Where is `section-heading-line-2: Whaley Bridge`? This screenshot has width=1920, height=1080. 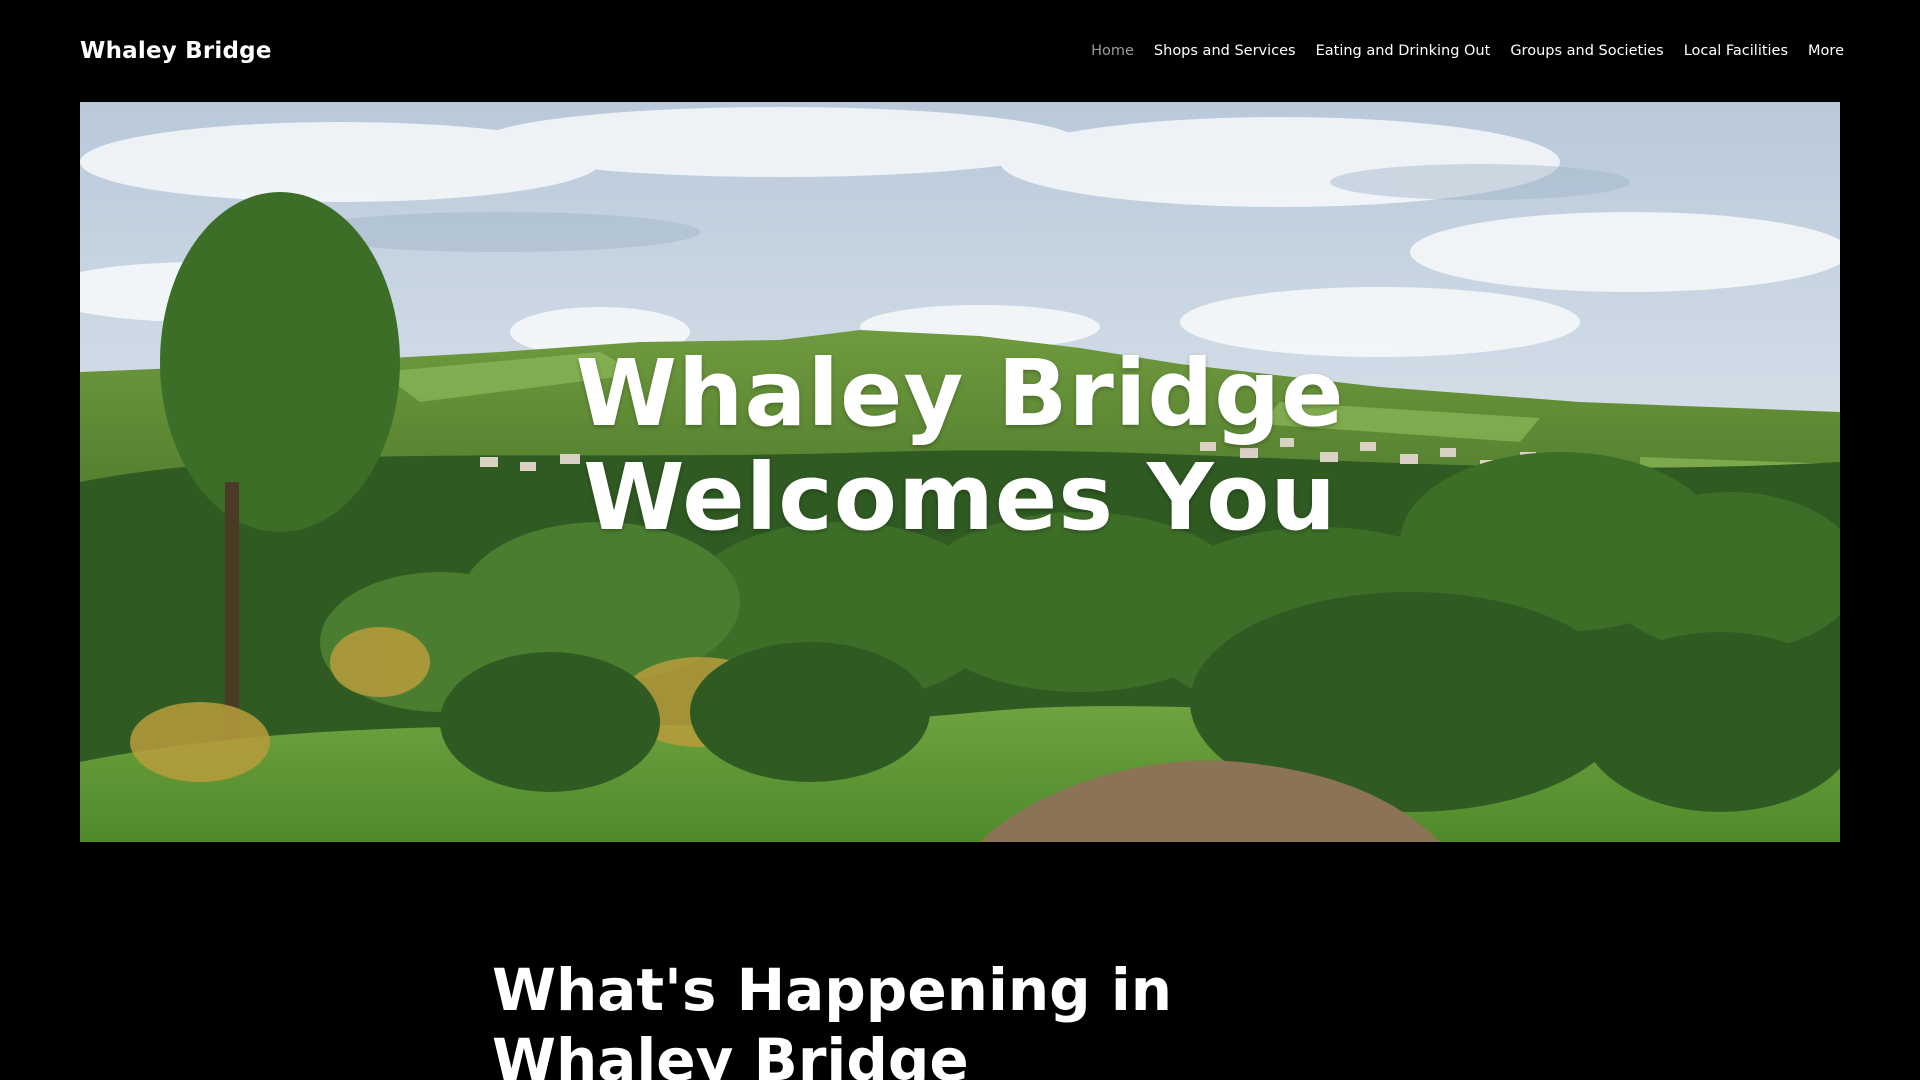 section-heading-line-2: Whaley Bridge is located at coordinates (730, 1053).